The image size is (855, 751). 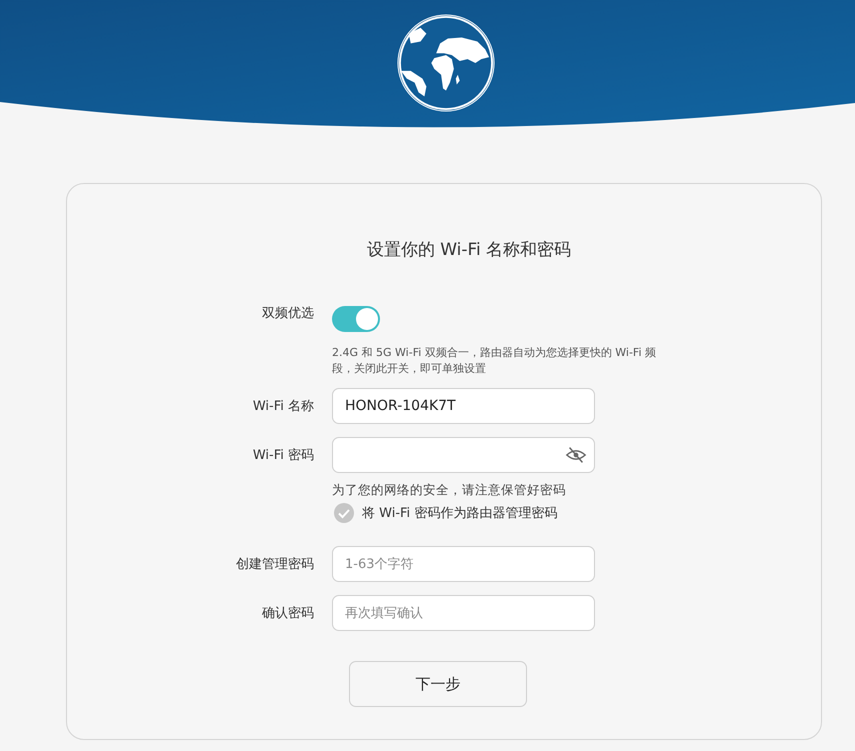 I want to click on input-field: 再次填写确认, so click(x=463, y=613).